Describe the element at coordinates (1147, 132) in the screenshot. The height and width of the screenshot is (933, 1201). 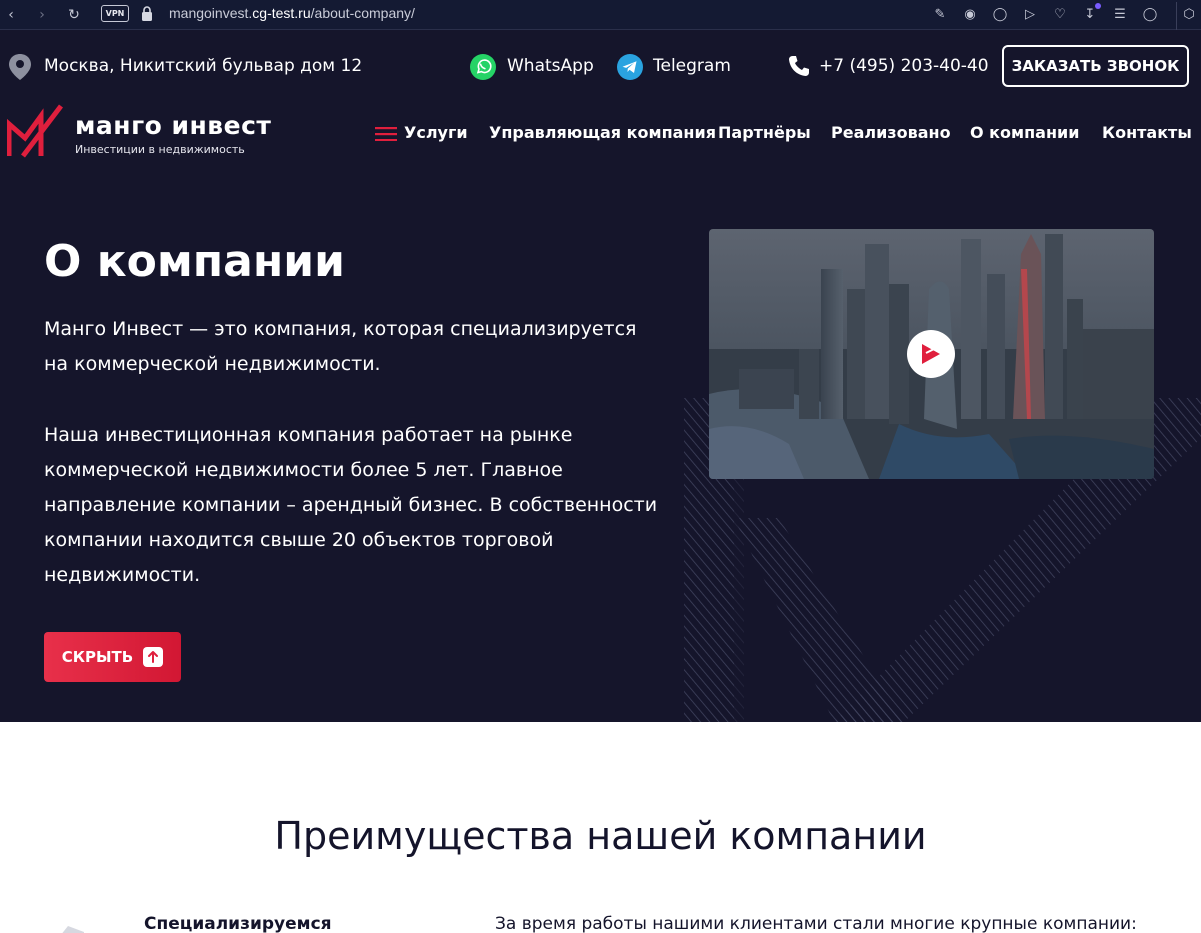
I see `nav-item-contacts: Контакты` at that location.